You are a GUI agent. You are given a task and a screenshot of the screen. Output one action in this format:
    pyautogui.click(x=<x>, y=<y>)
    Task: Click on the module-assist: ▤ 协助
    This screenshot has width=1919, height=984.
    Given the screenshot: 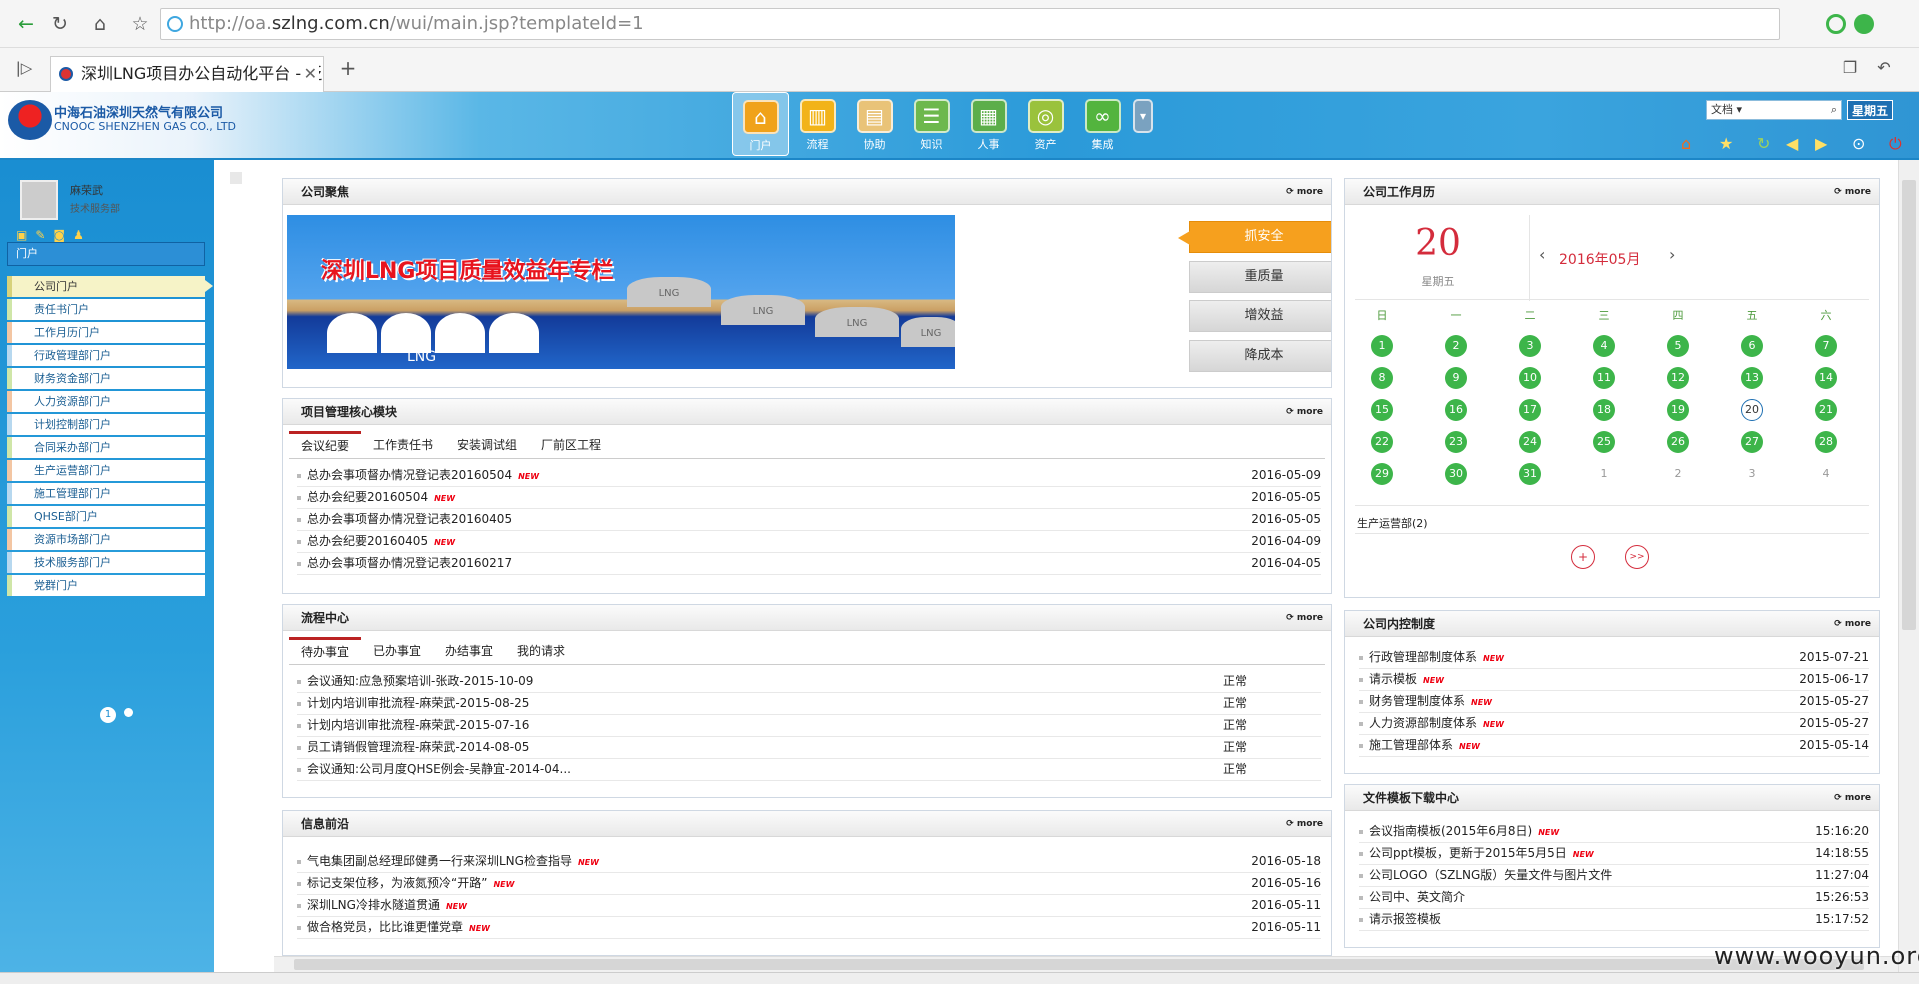 What is the action you would take?
    pyautogui.click(x=874, y=124)
    